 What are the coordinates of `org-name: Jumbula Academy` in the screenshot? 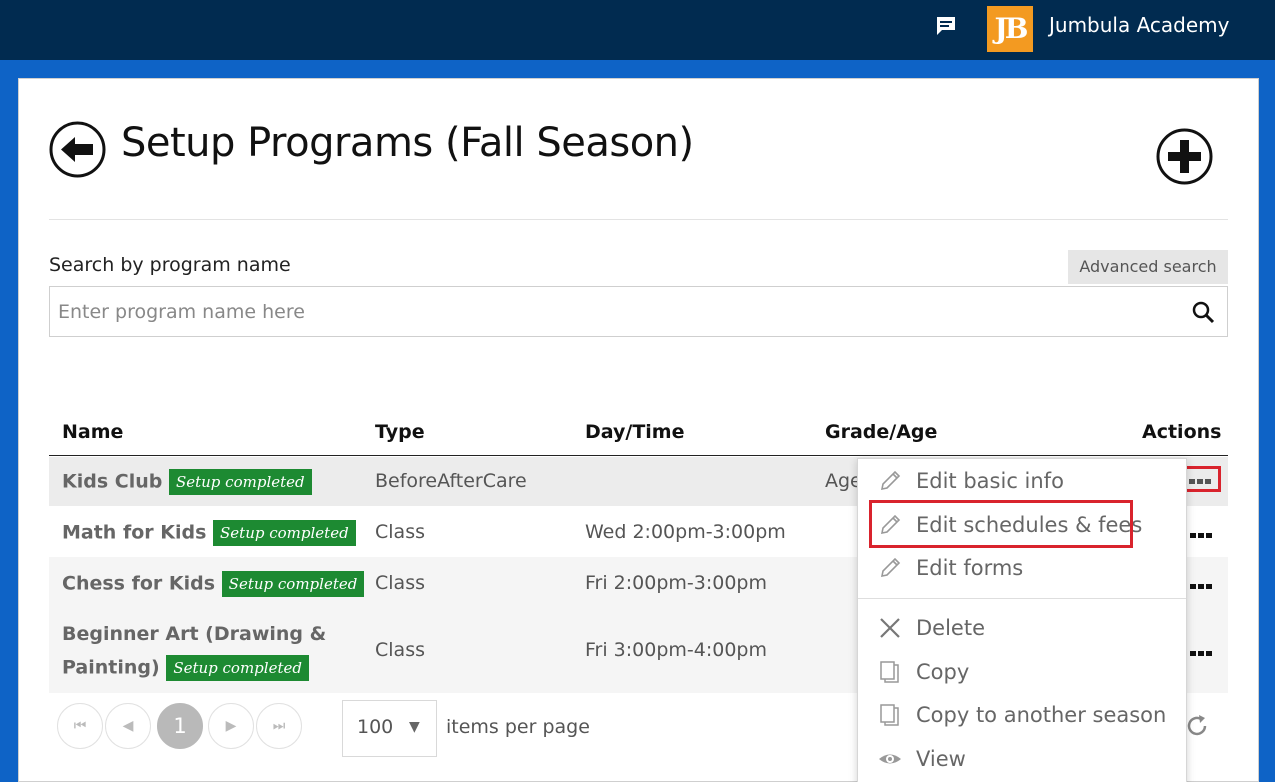 It's located at (1139, 25).